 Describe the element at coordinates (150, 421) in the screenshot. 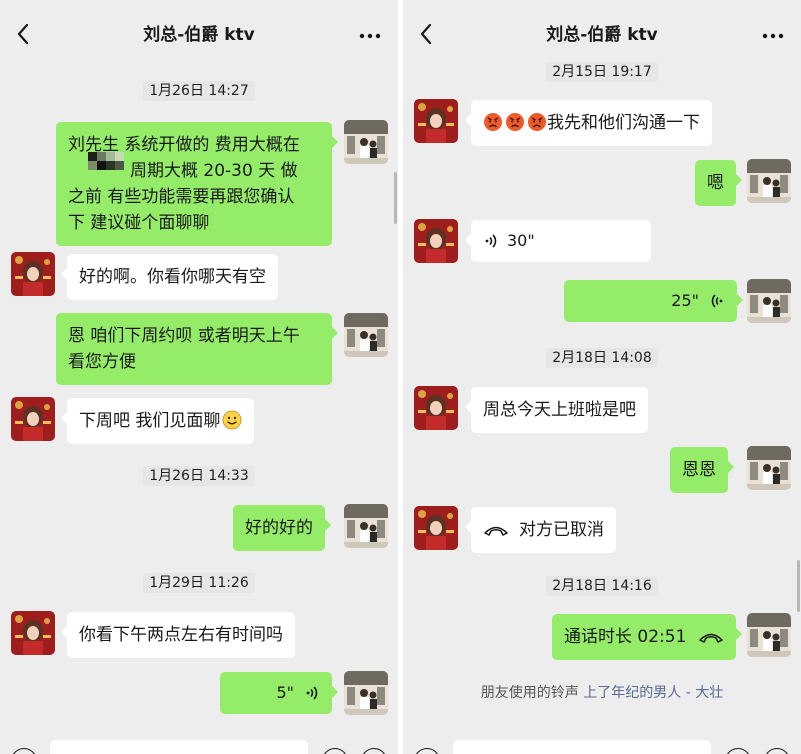

I see `message-text: 下周吧 我们见面聊` at that location.